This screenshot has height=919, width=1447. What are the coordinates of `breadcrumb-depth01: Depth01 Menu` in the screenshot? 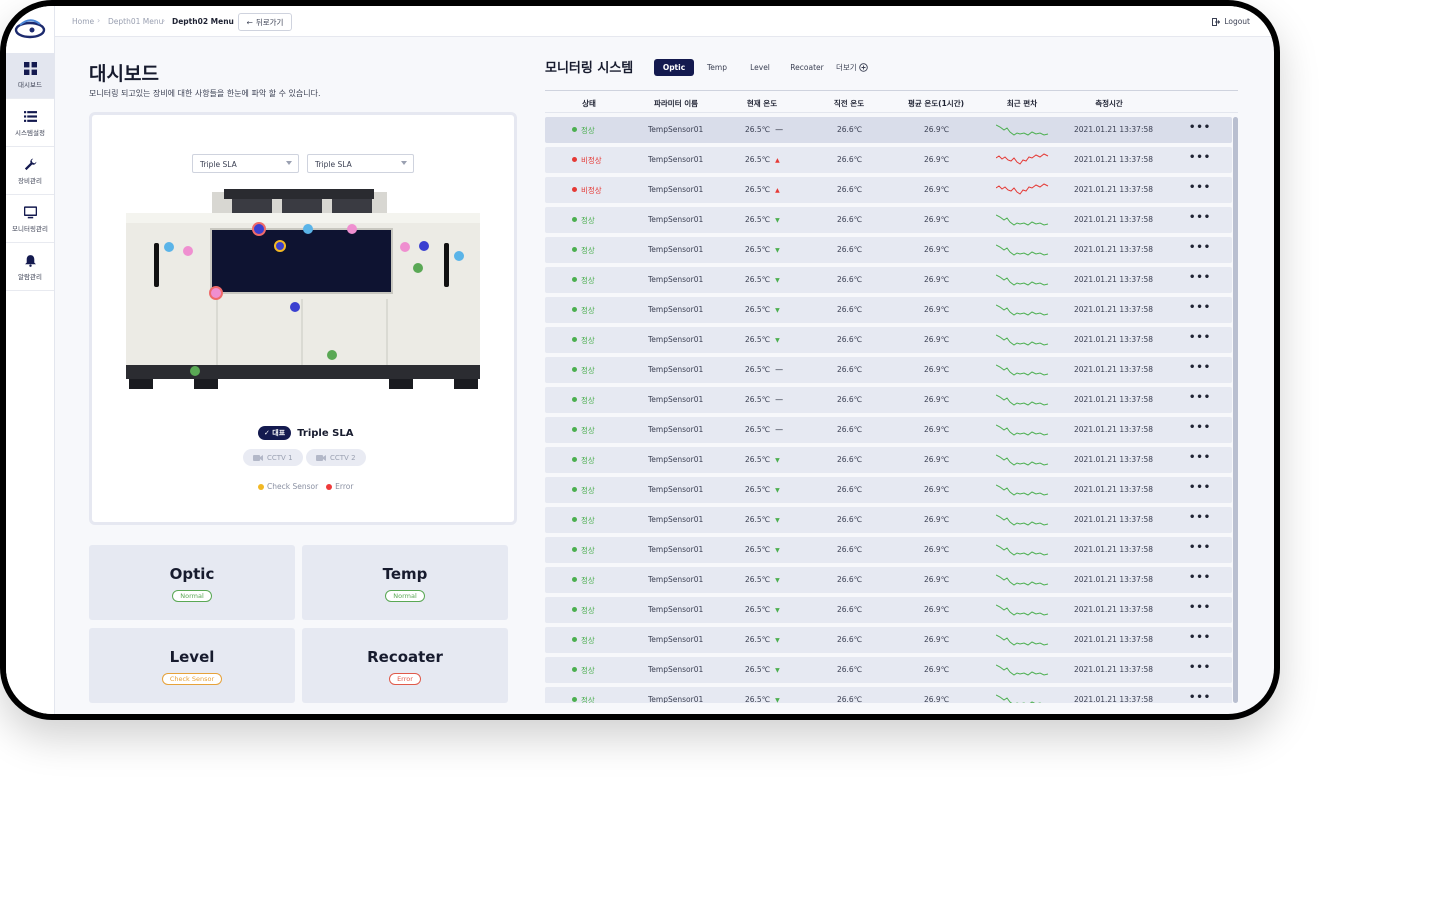 It's located at (135, 21).